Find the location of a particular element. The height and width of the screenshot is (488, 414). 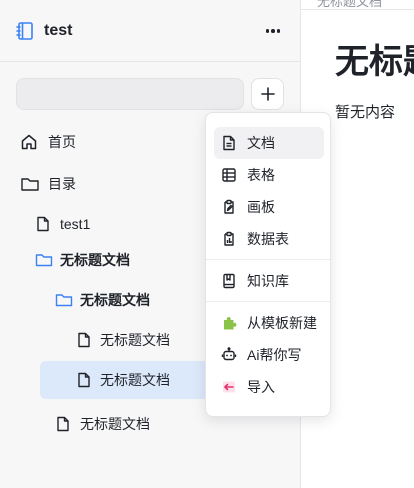

plus-icon is located at coordinates (267, 94).